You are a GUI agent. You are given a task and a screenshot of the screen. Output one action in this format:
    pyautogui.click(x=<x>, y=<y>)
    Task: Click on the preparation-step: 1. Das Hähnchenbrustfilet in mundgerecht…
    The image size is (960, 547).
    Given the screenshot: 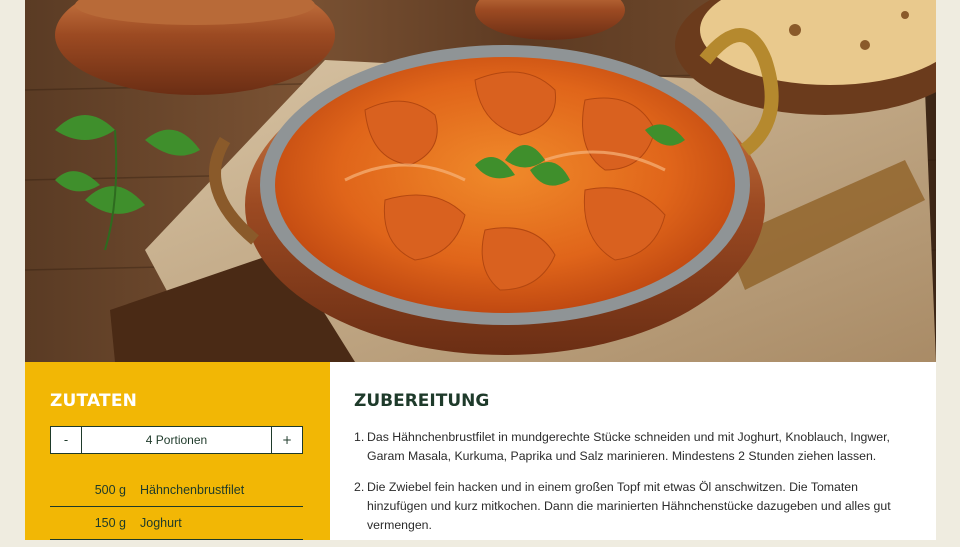 What is the action you would take?
    pyautogui.click(x=634, y=447)
    